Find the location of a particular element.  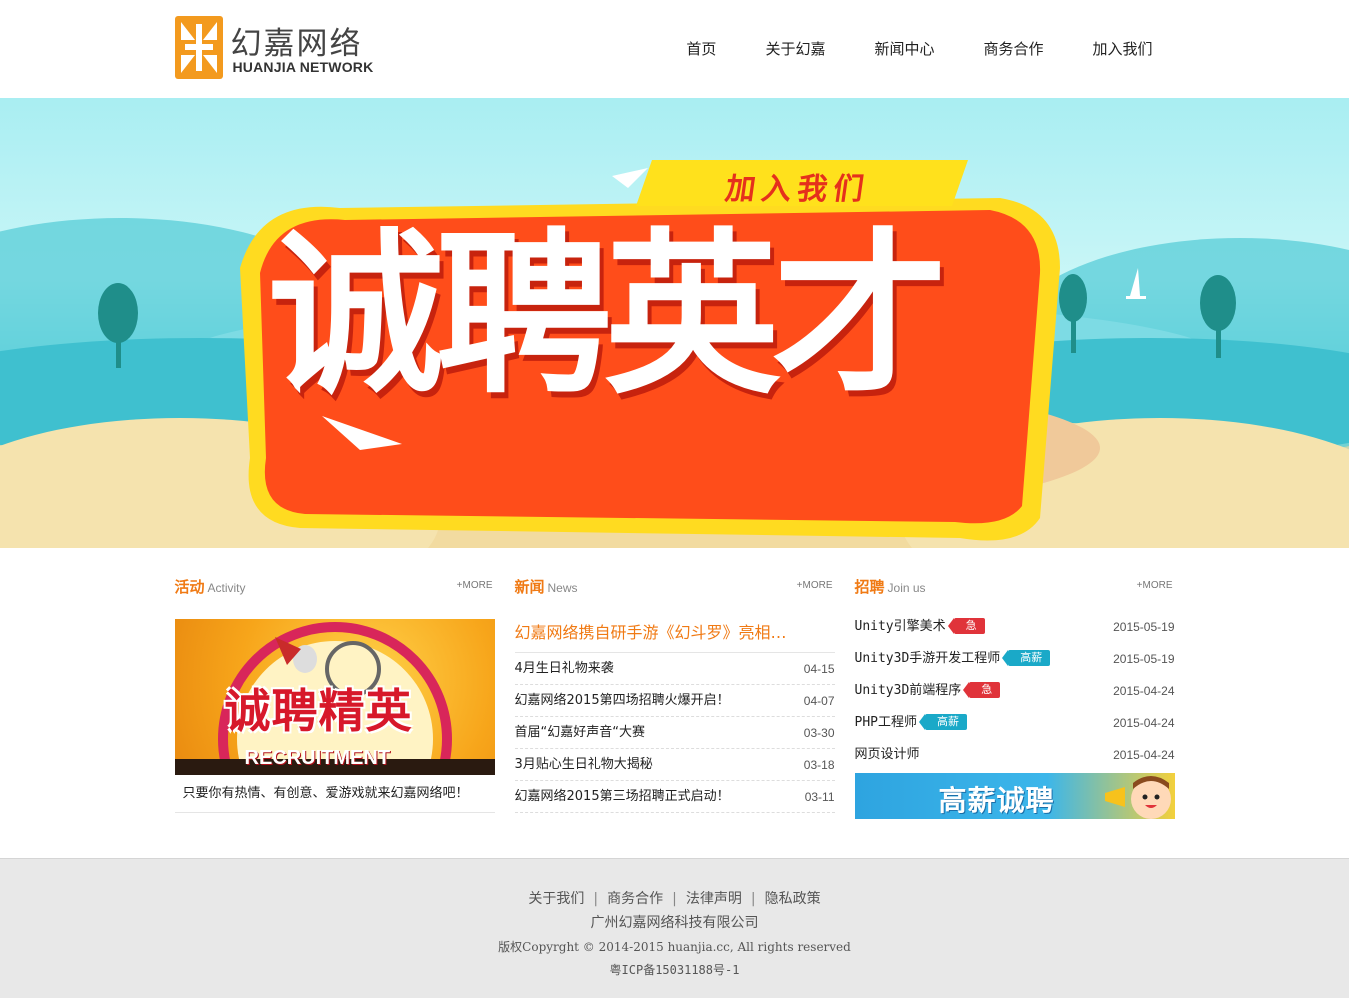

jobs-subtitle: Join us is located at coordinates (906, 588).